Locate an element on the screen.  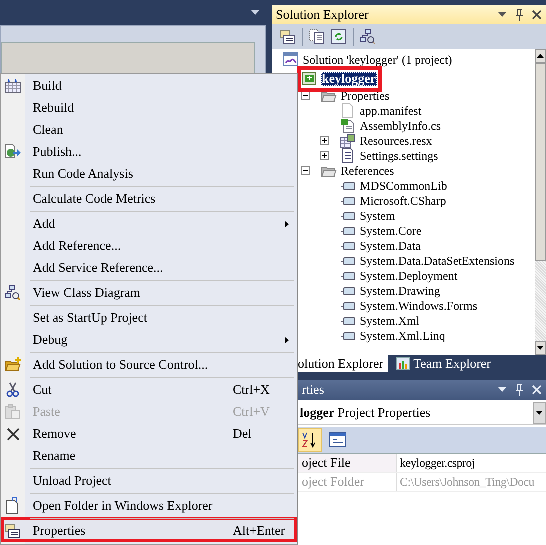
tree-item: keylogger is located at coordinates (349, 79).